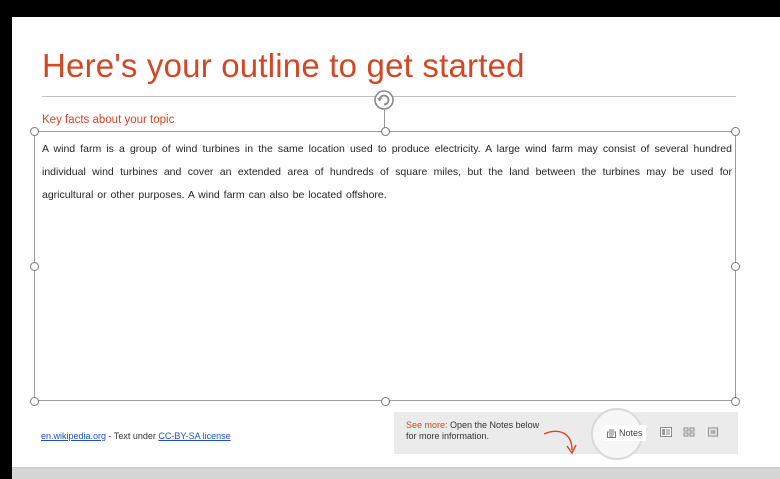 The height and width of the screenshot is (479, 780). What do you see at coordinates (735, 131) in the screenshot?
I see `resize-handle-top-right` at bounding box center [735, 131].